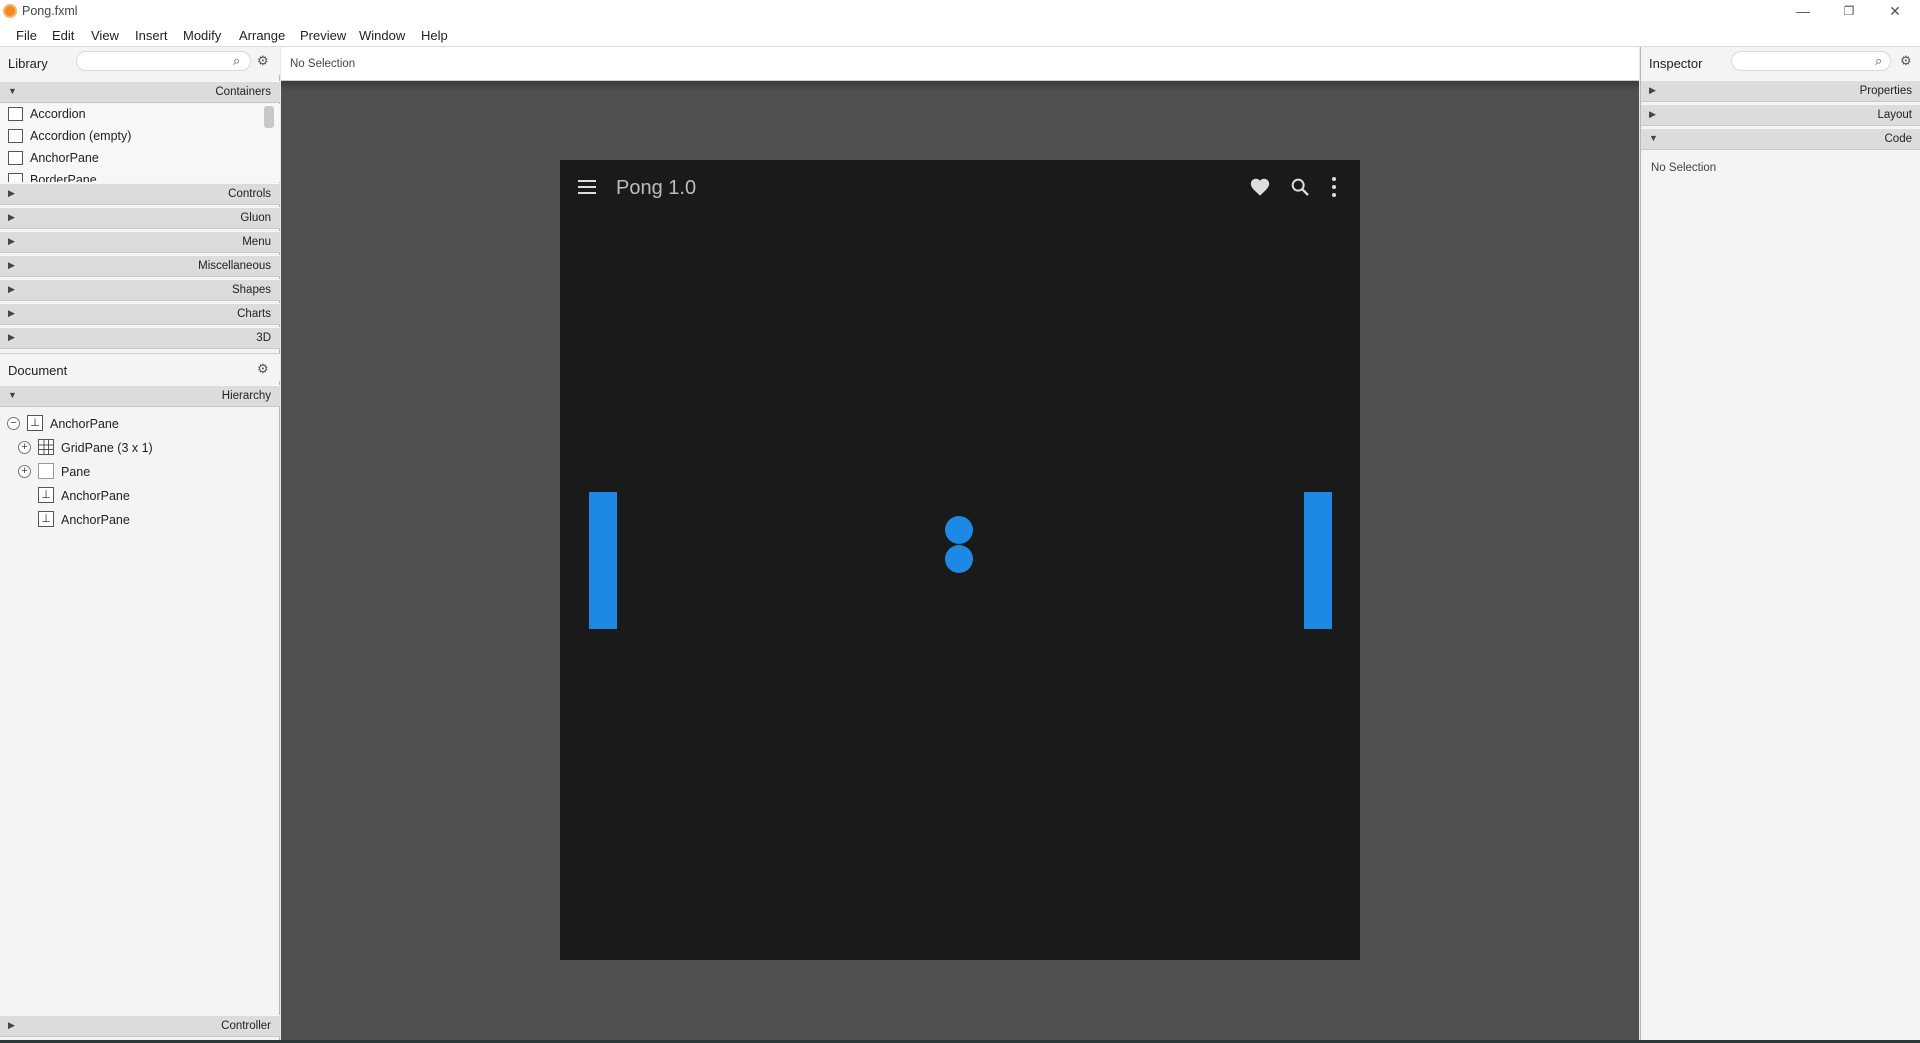 The width and height of the screenshot is (1920, 1043). I want to click on left-paddle, so click(603, 560).